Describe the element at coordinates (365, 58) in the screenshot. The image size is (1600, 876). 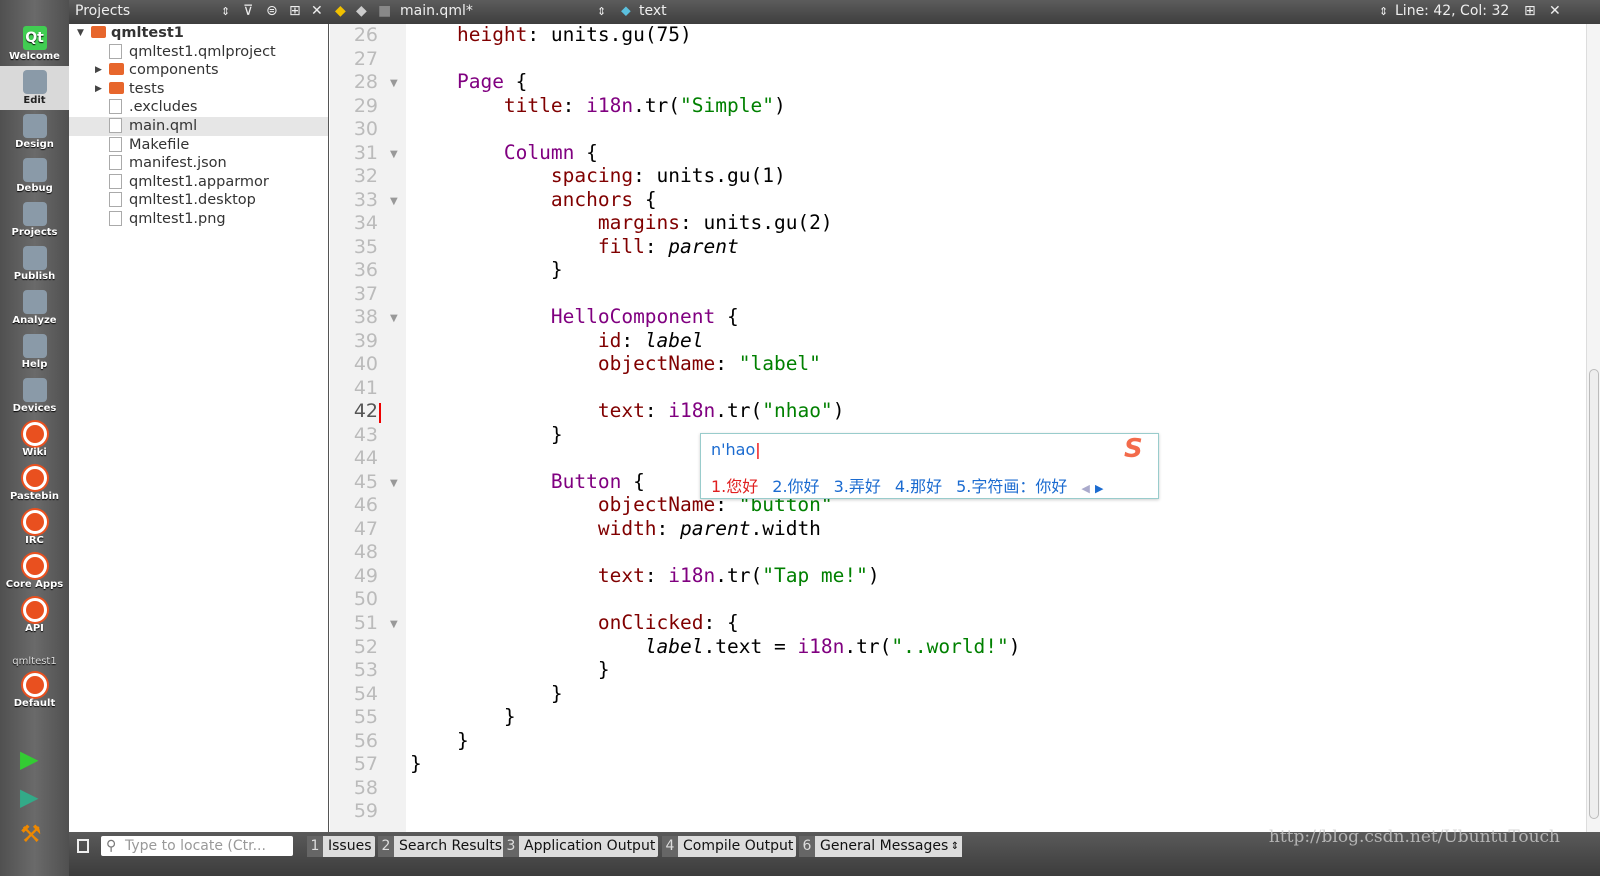
I see `line-number: 27` at that location.